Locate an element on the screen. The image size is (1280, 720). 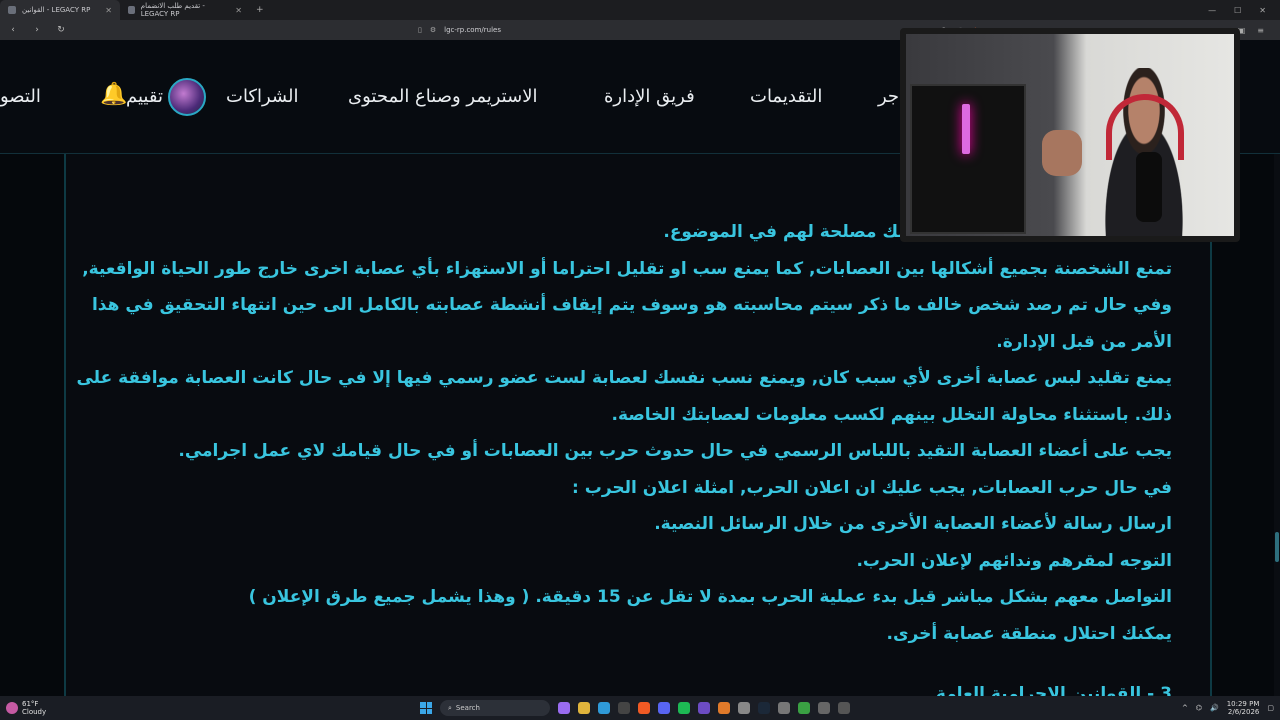
taskbar-apps: ⌕ Search is located at coordinates (635, 708).